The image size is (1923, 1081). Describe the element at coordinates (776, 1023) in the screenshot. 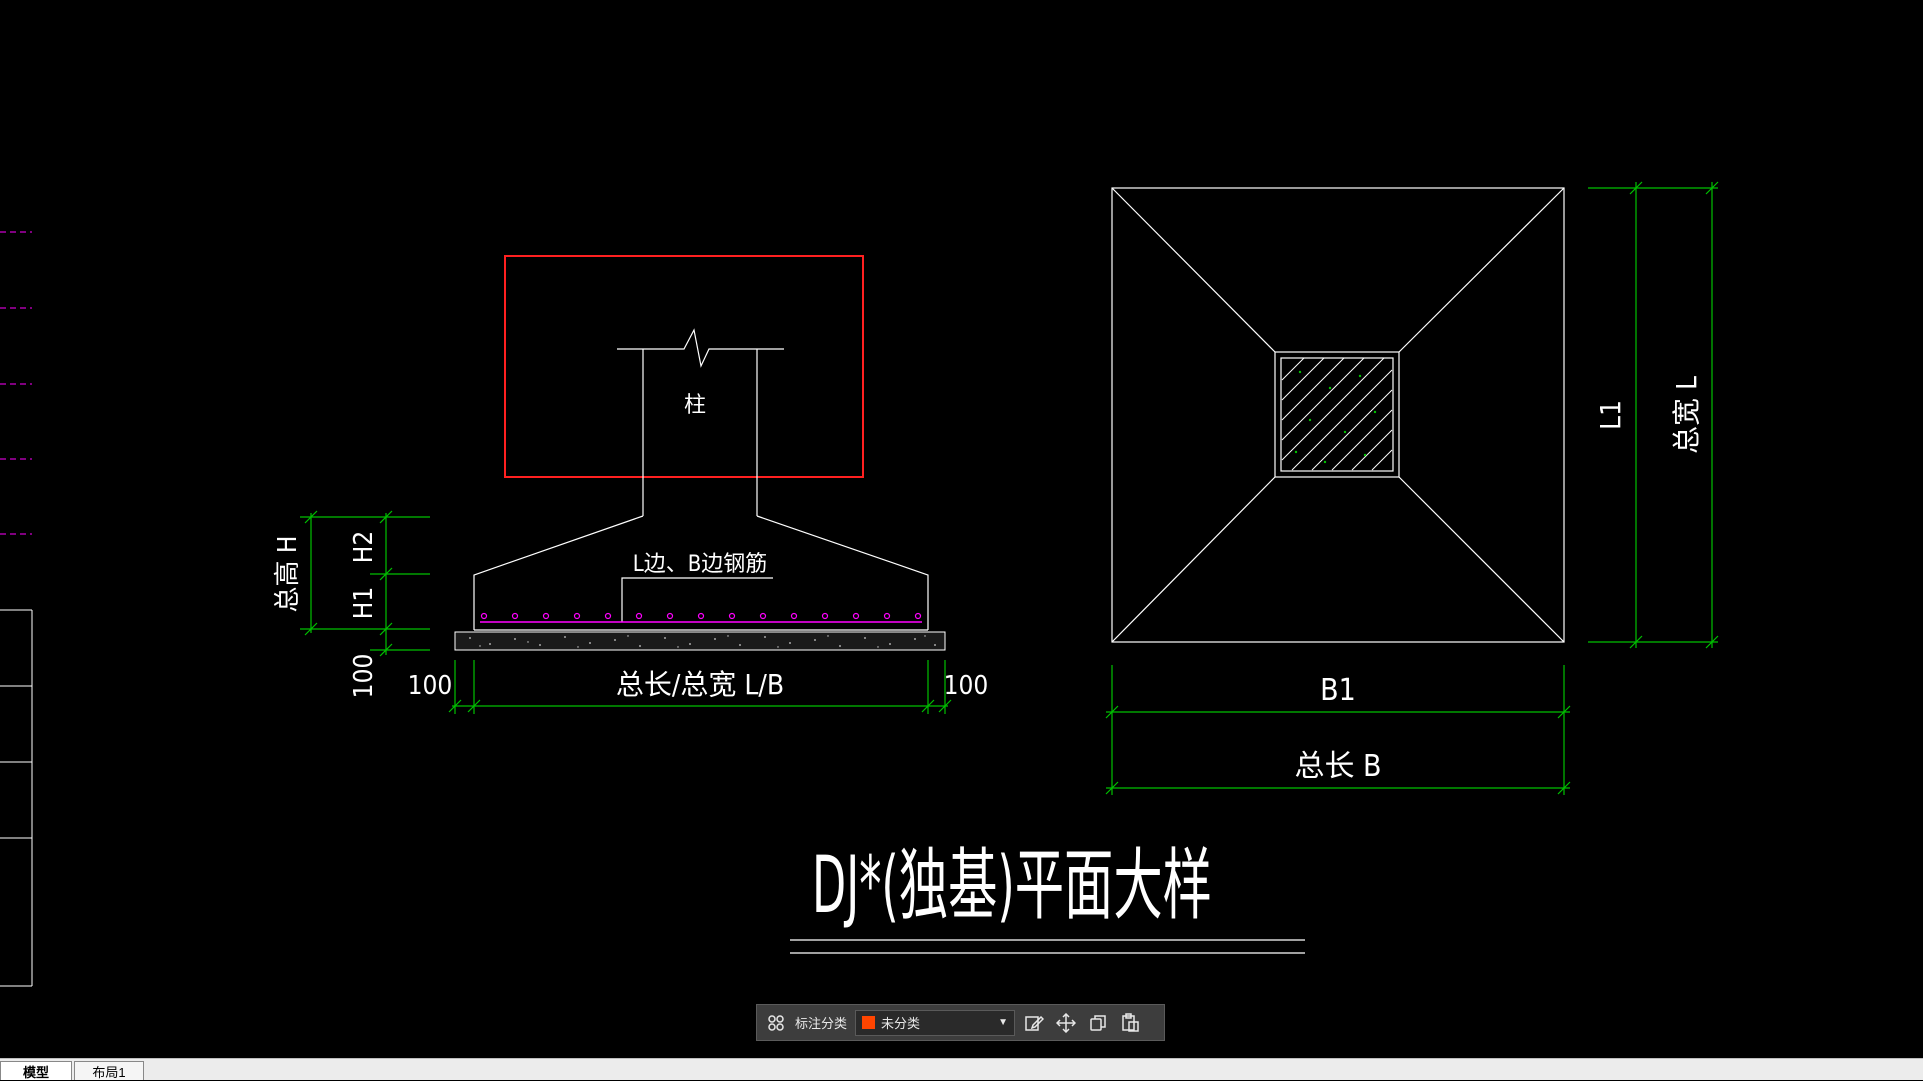

I see `grid-apps-icon` at that location.